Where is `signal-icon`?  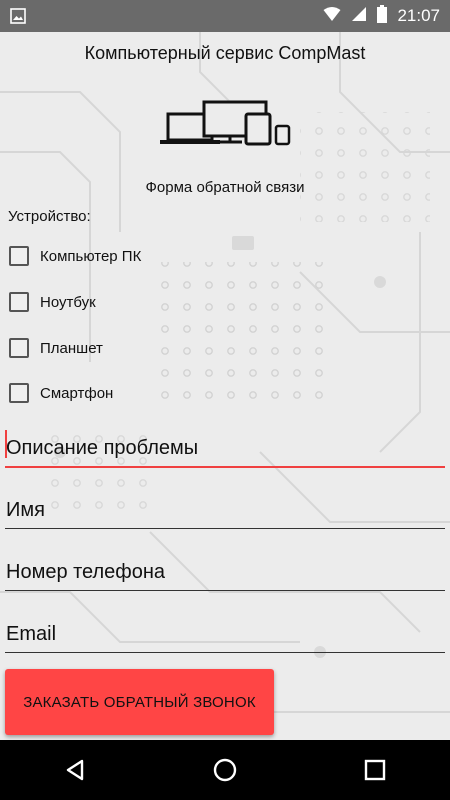 signal-icon is located at coordinates (359, 16).